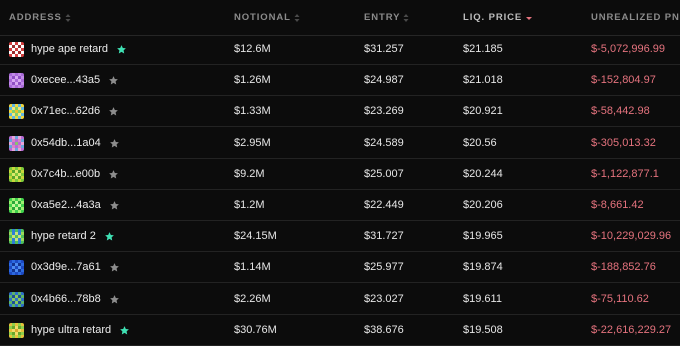 Image resolution: width=680 pixels, height=346 pixels. What do you see at coordinates (255, 329) in the screenshot?
I see `notional-cell: $30.76M` at bounding box center [255, 329].